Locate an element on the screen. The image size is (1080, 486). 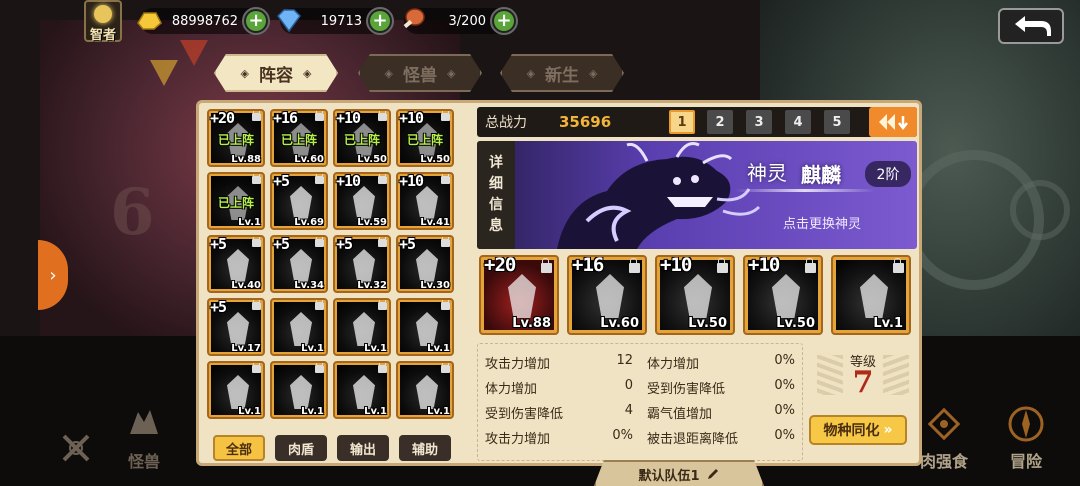
roster-beast-card: +5 Lv.30 is located at coordinates (425, 264).